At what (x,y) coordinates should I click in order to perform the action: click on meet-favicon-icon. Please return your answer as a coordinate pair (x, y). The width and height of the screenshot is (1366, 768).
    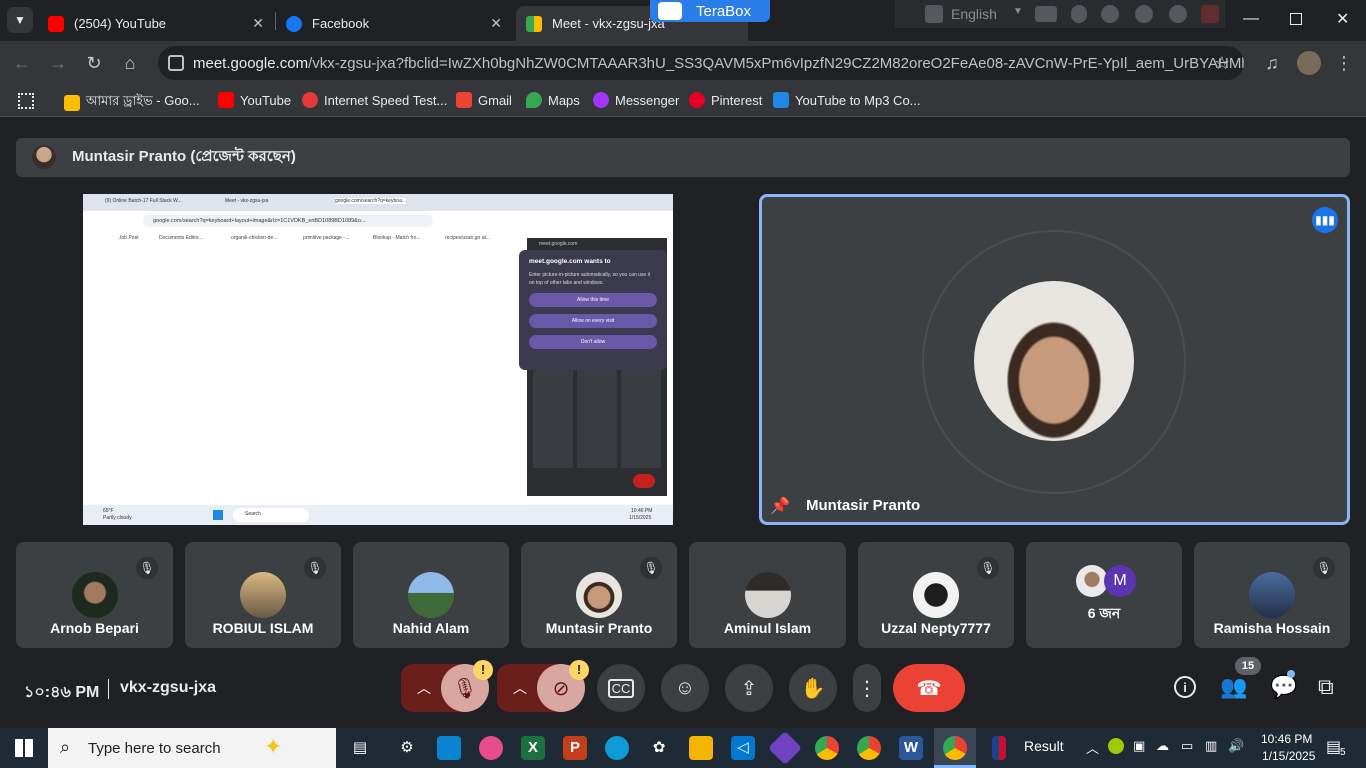
    Looking at the image, I should click on (534, 23).